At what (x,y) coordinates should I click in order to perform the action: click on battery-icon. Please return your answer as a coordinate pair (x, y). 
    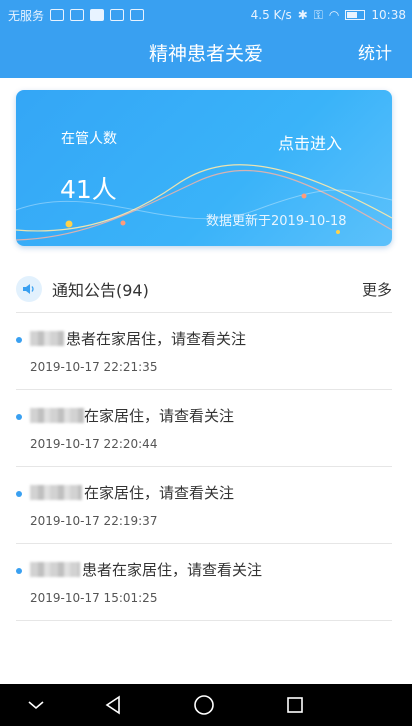
    Looking at the image, I should click on (355, 15).